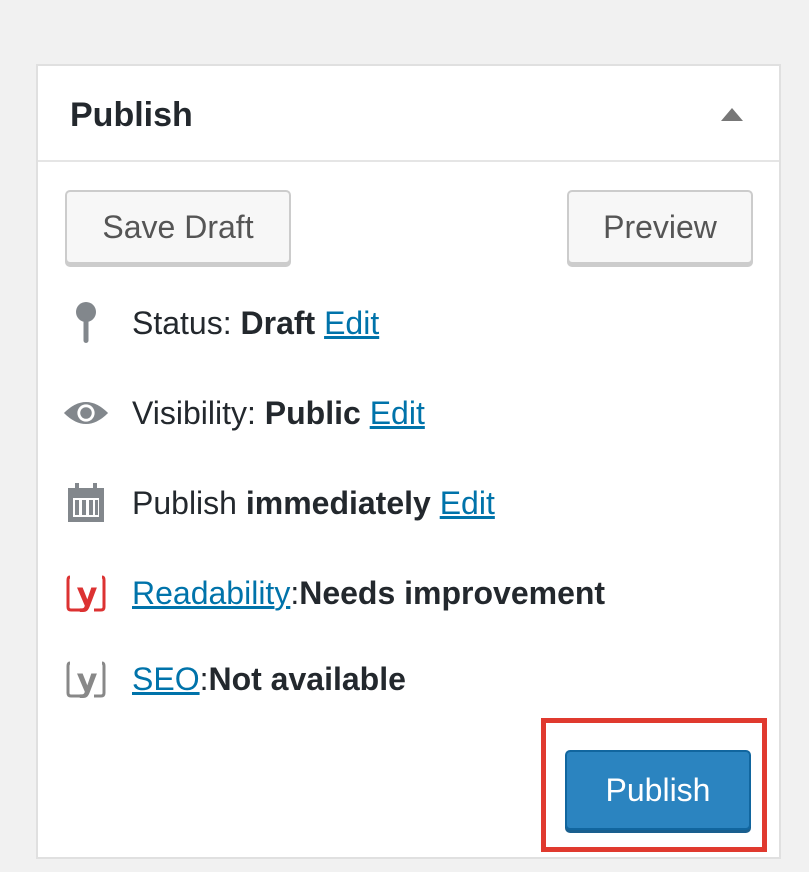 The height and width of the screenshot is (872, 809). I want to click on preview-button: Preview, so click(660, 227).